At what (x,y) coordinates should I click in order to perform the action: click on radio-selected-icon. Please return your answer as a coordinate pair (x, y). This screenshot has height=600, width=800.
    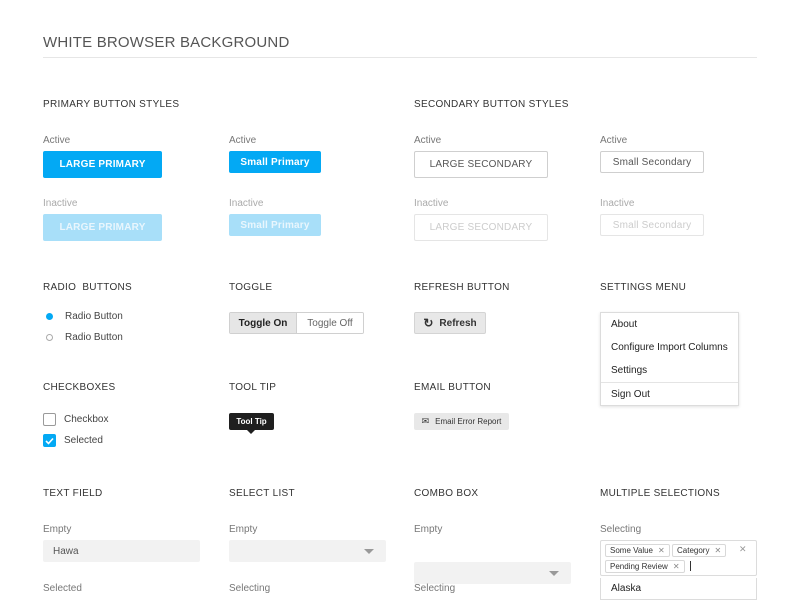
    Looking at the image, I should click on (49, 316).